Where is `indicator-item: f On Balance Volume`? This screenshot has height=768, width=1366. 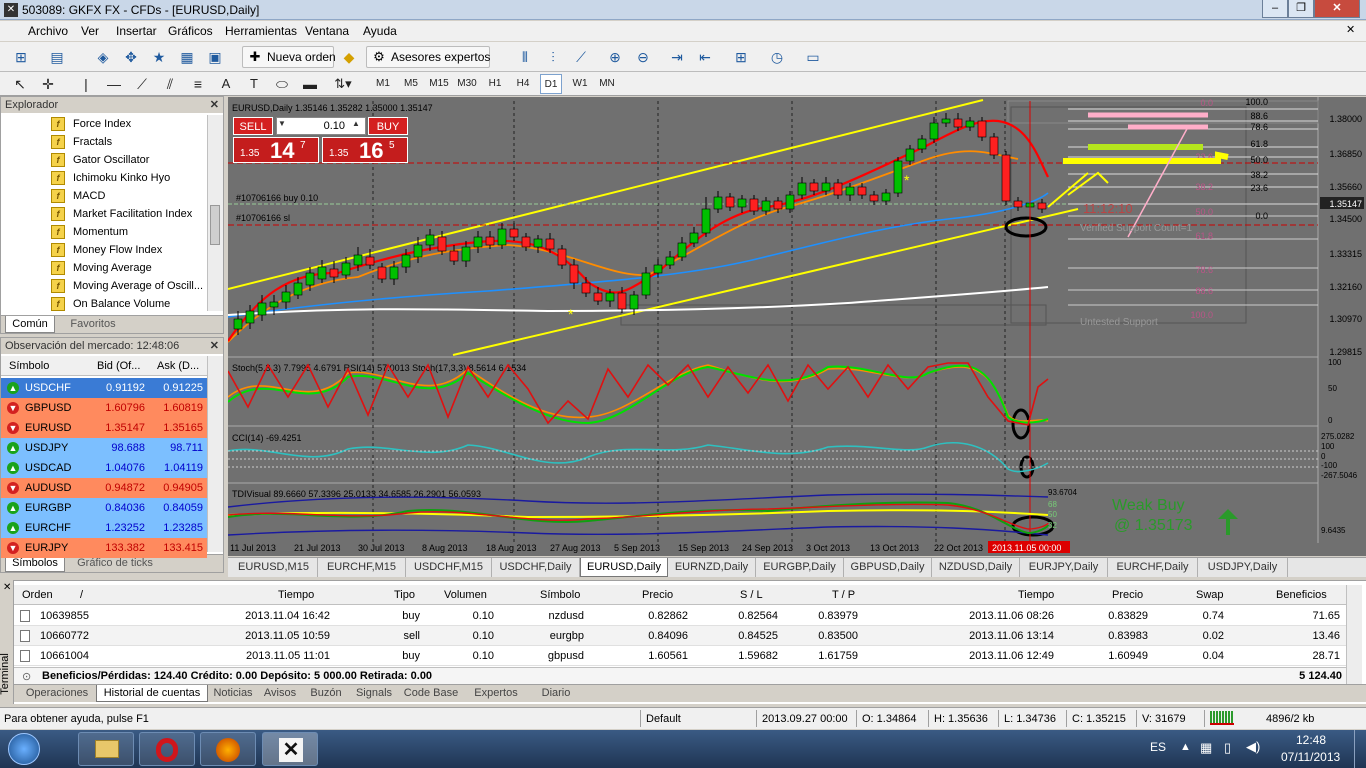 indicator-item: f On Balance Volume is located at coordinates (110, 304).